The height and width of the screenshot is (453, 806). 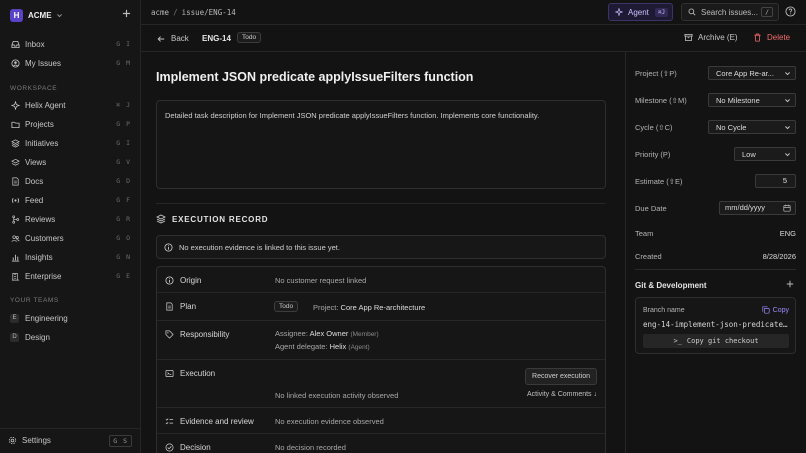 What do you see at coordinates (730, 12) in the screenshot?
I see `search-button: Search issues... /` at bounding box center [730, 12].